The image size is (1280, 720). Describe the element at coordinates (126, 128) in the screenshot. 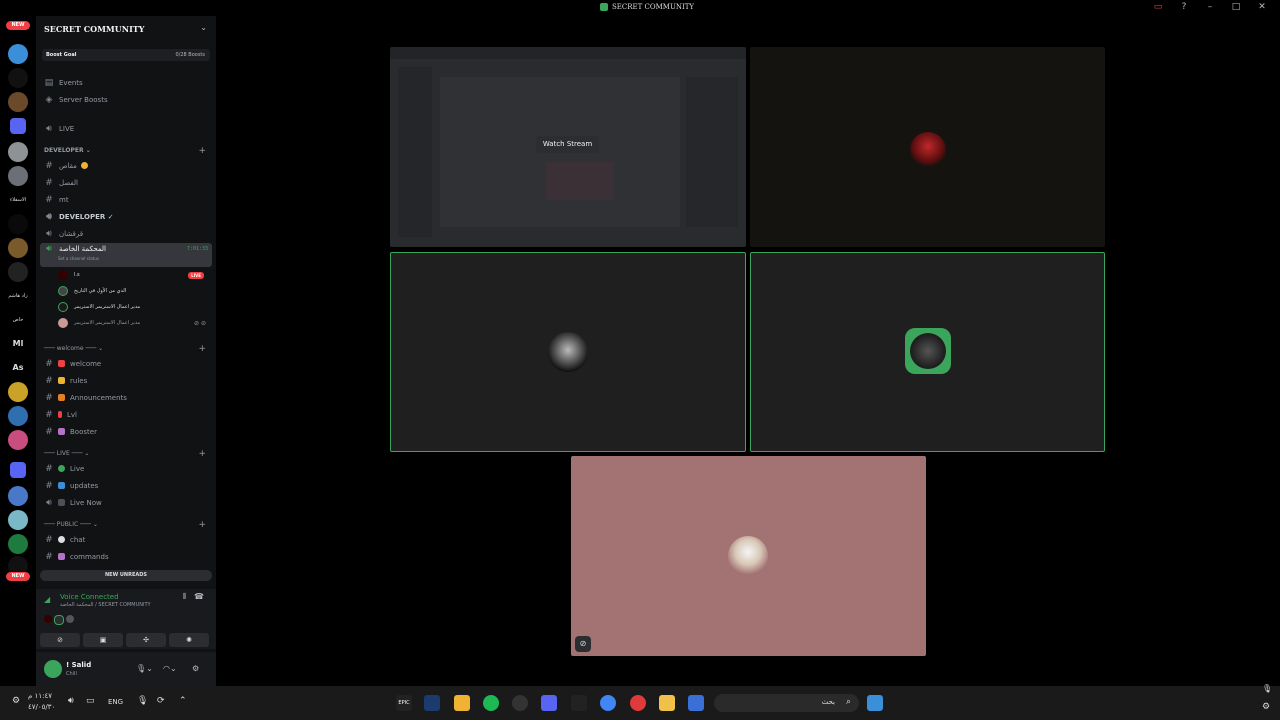

I see `voice-channel: 🔊︎ LIVE` at that location.